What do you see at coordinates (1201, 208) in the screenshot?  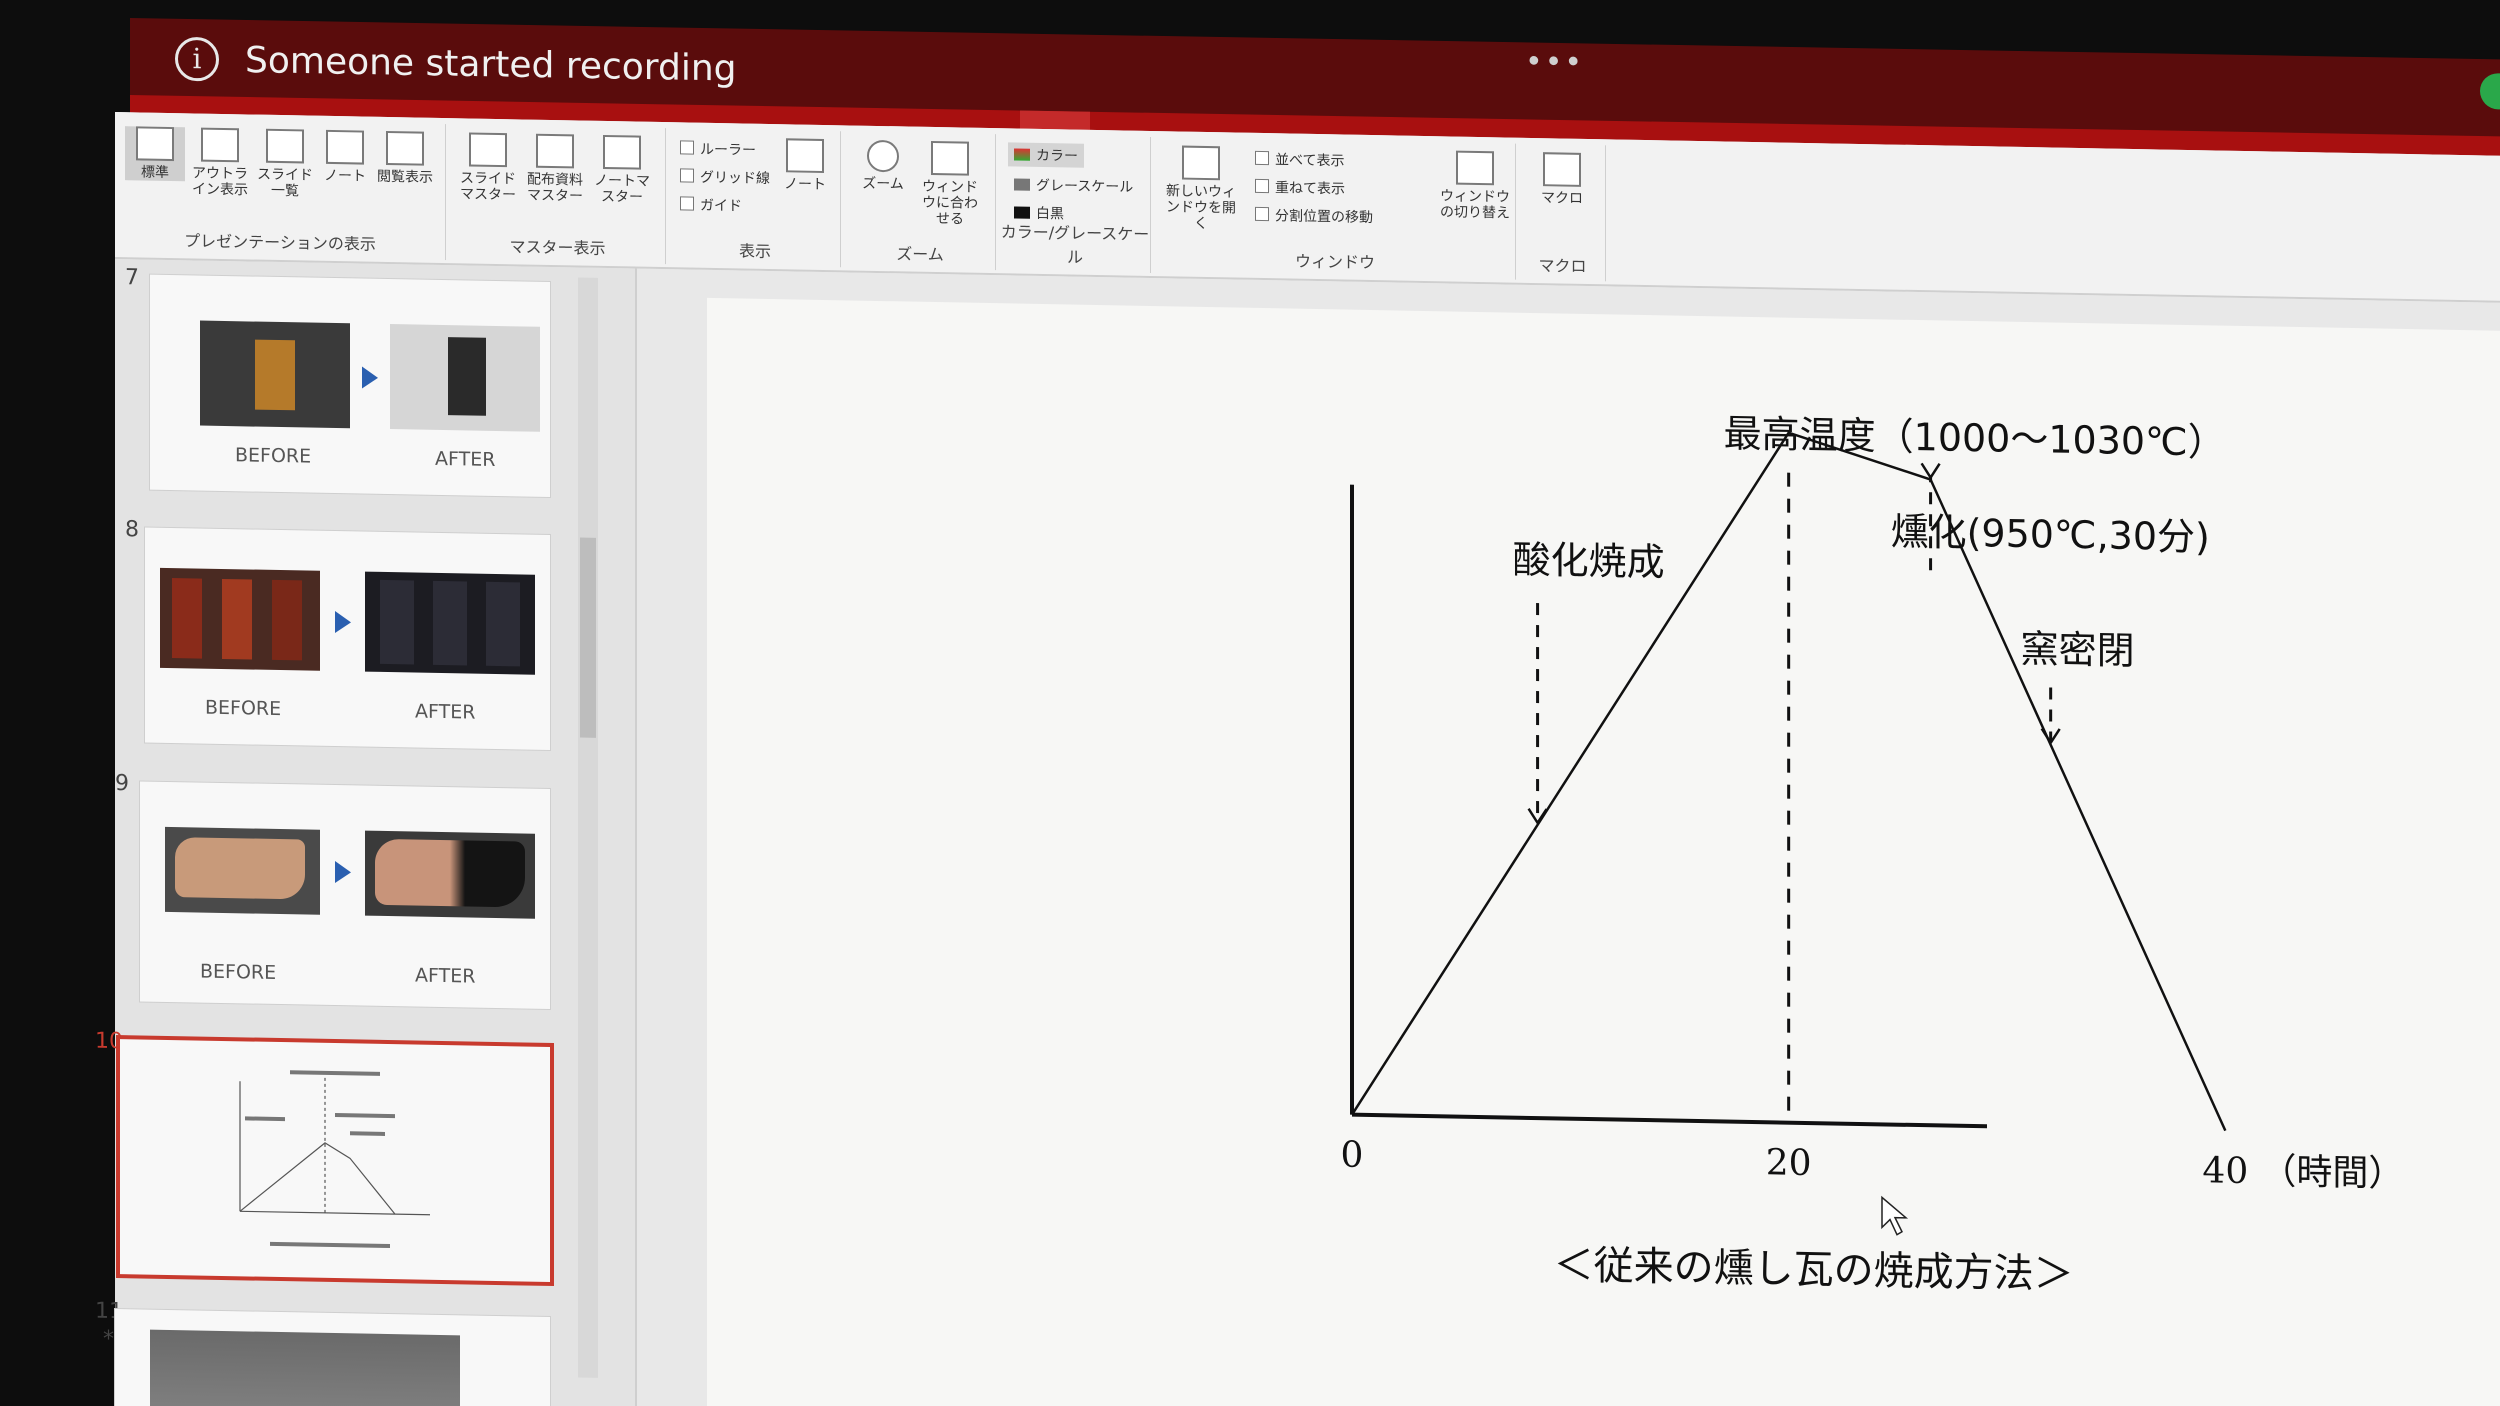 I see `button-label: 新しいウィンドウを開く` at bounding box center [1201, 208].